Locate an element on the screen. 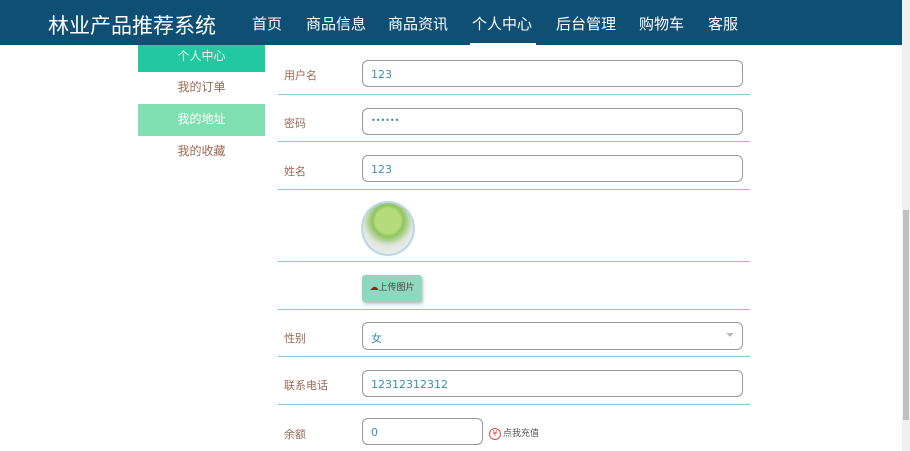 The image size is (910, 451). nav-home: 首页 is located at coordinates (267, 23).